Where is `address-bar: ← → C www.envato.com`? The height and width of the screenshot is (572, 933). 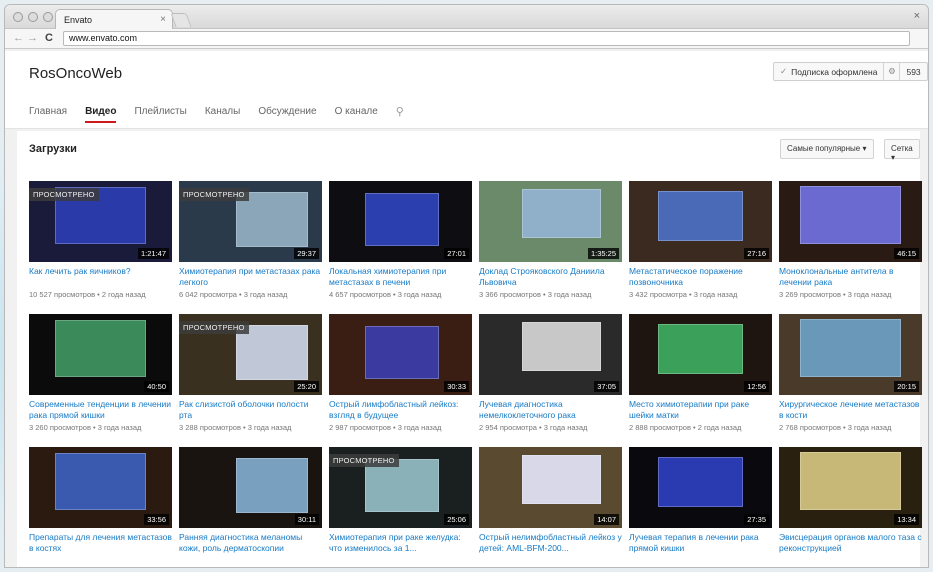
address-bar: ← → C www.envato.com is located at coordinates (466, 39).